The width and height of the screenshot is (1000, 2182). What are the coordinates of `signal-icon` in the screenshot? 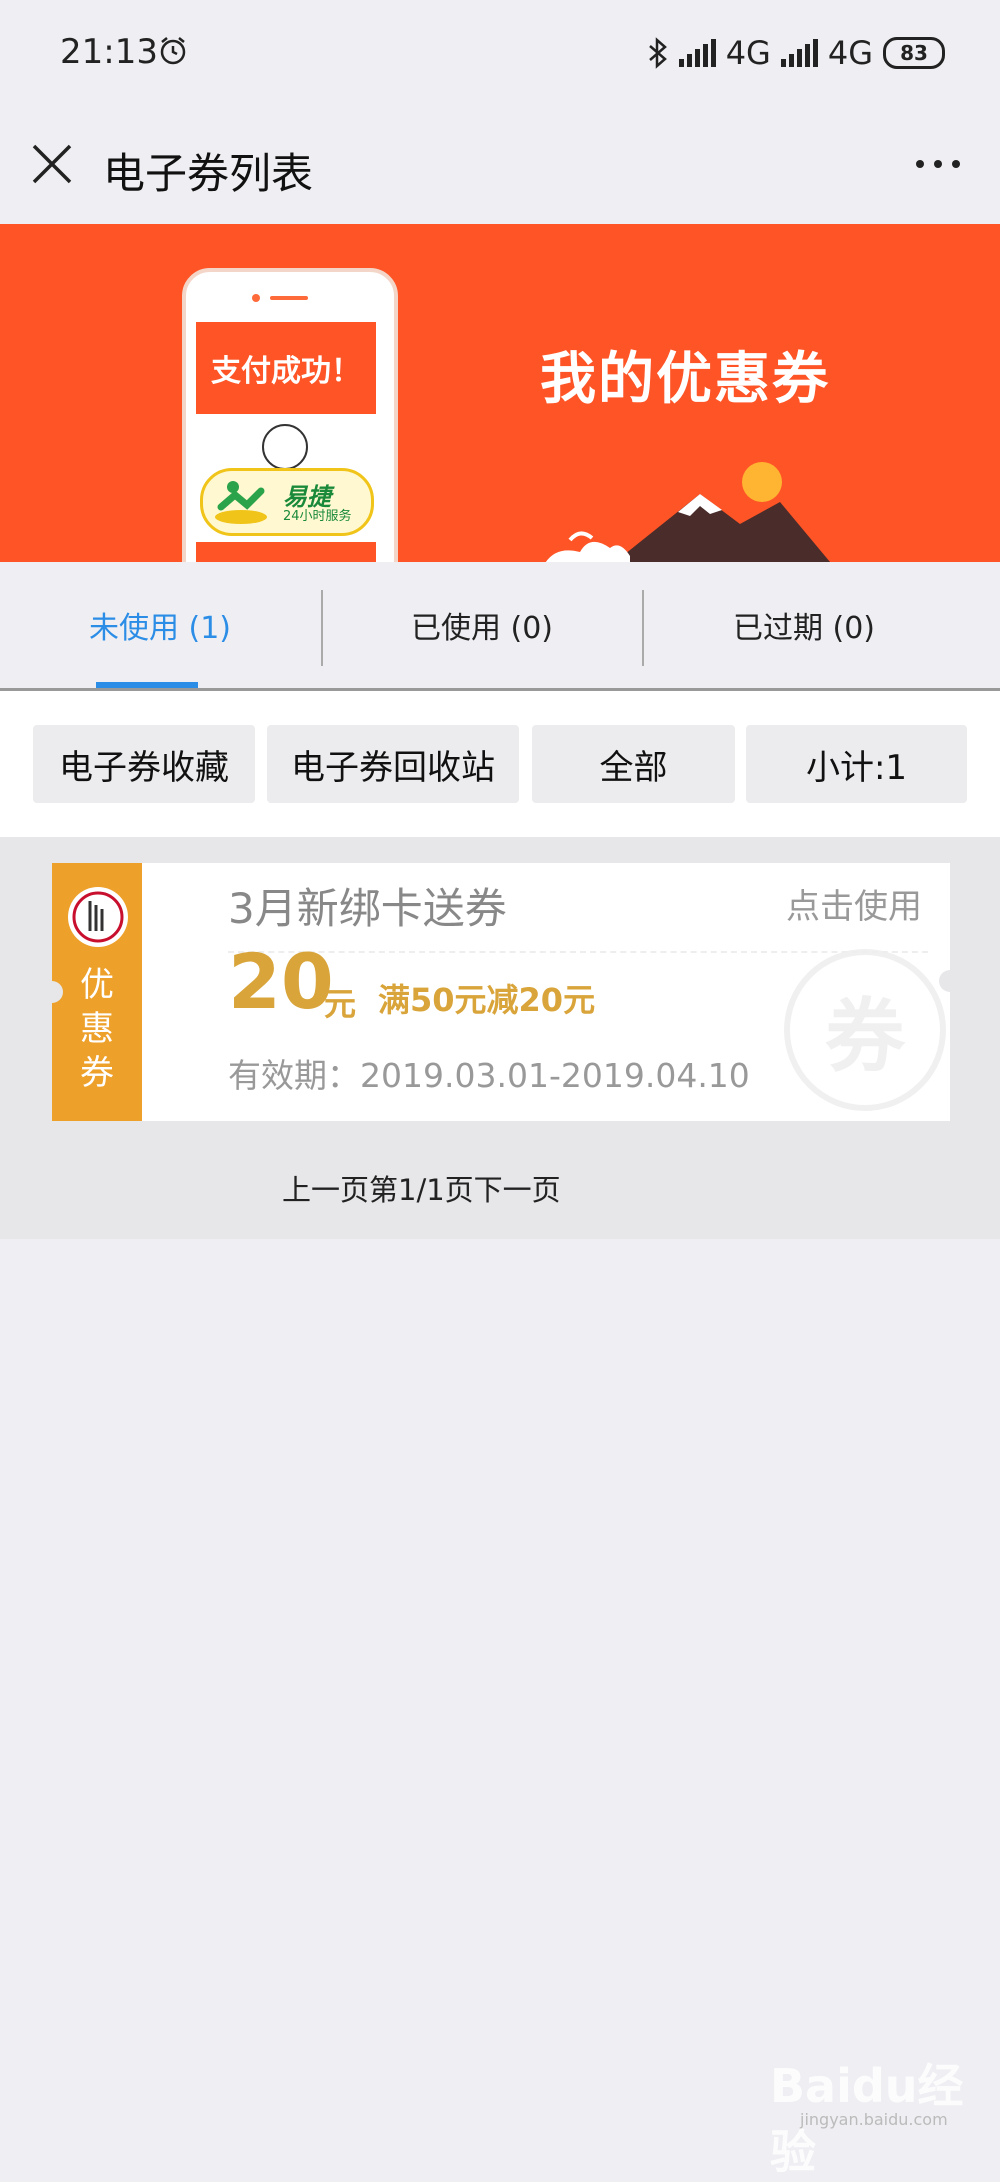 It's located at (697, 53).